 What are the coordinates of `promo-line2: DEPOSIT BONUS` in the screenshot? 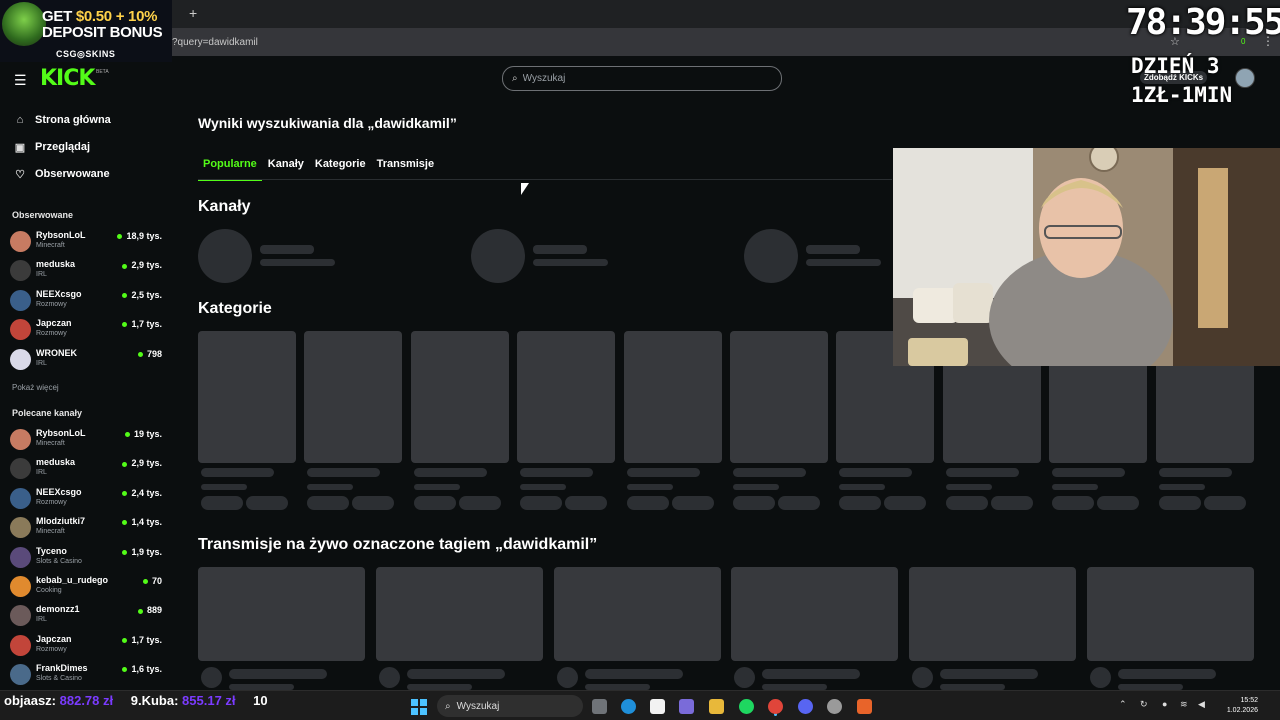 It's located at (102, 32).